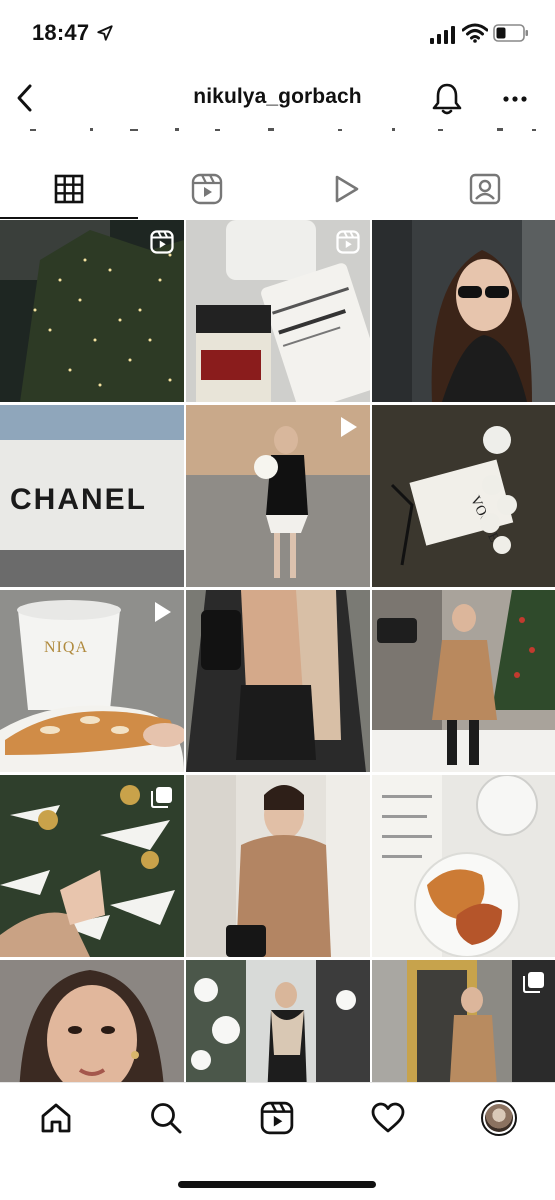  I want to click on post-thumbnail-storefront-sign: CHANEL, so click(92, 496).